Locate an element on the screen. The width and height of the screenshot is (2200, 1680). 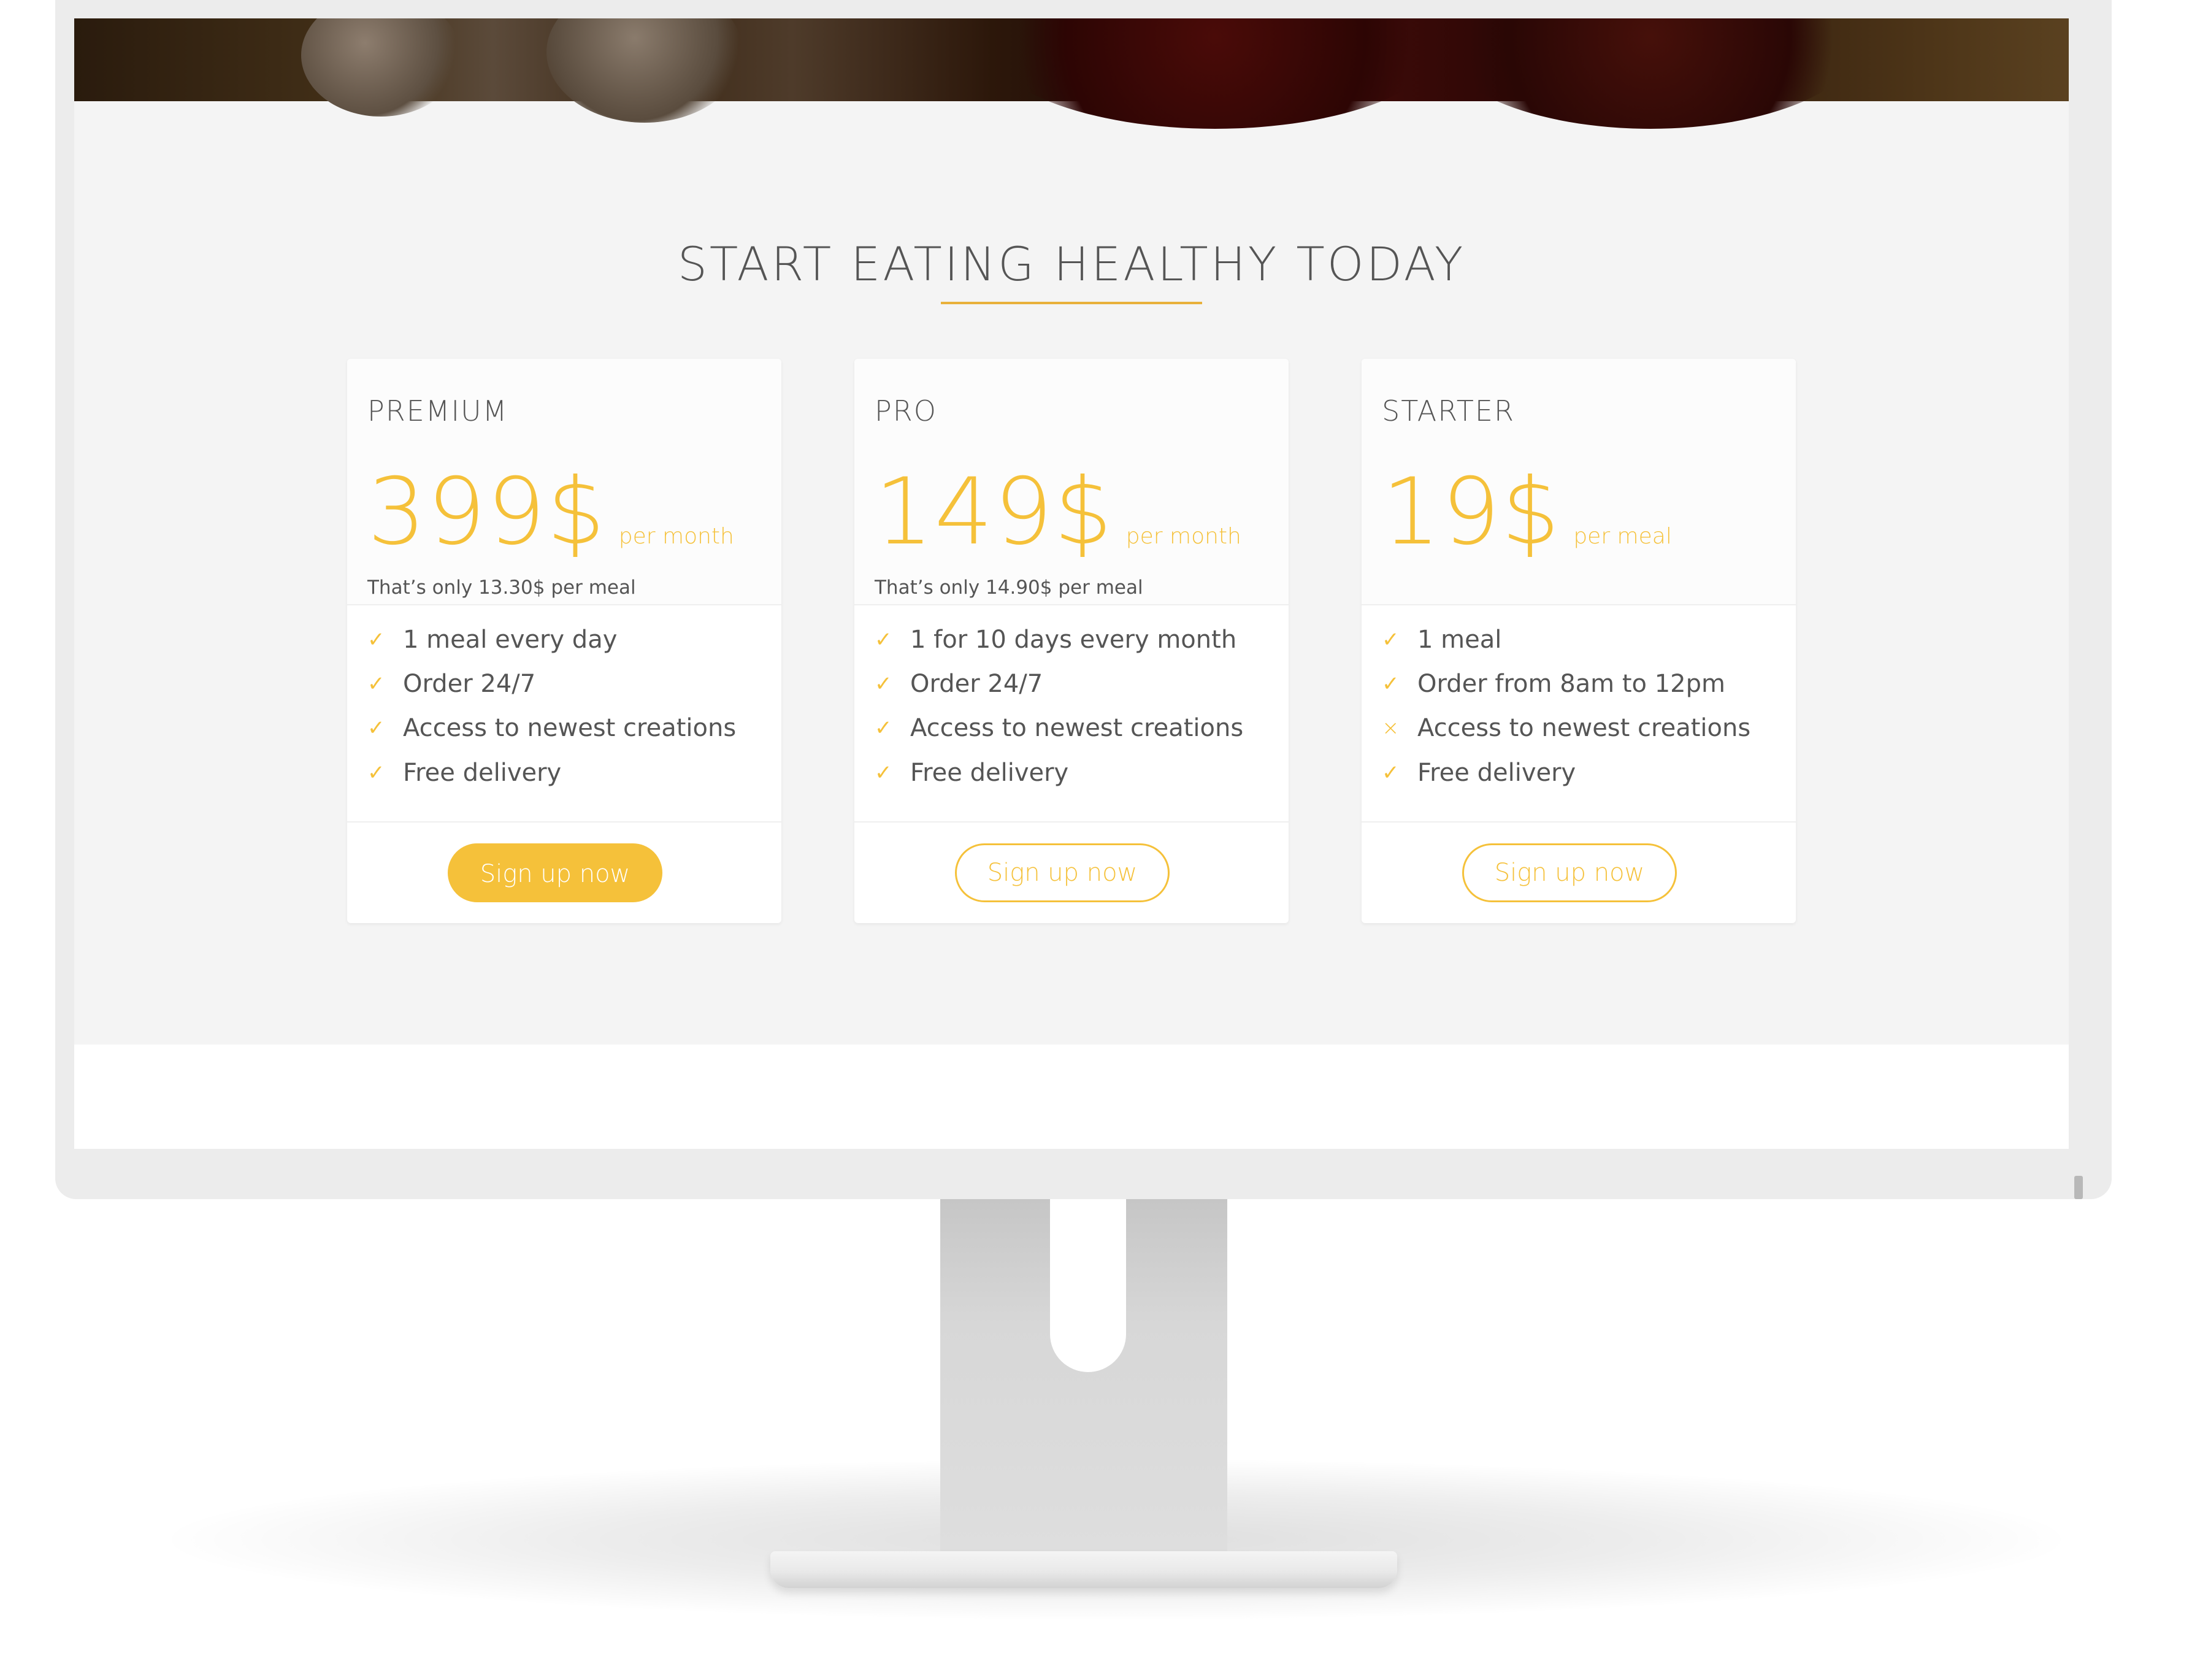
feature-item: × Access to newest creations is located at coordinates (1566, 728).